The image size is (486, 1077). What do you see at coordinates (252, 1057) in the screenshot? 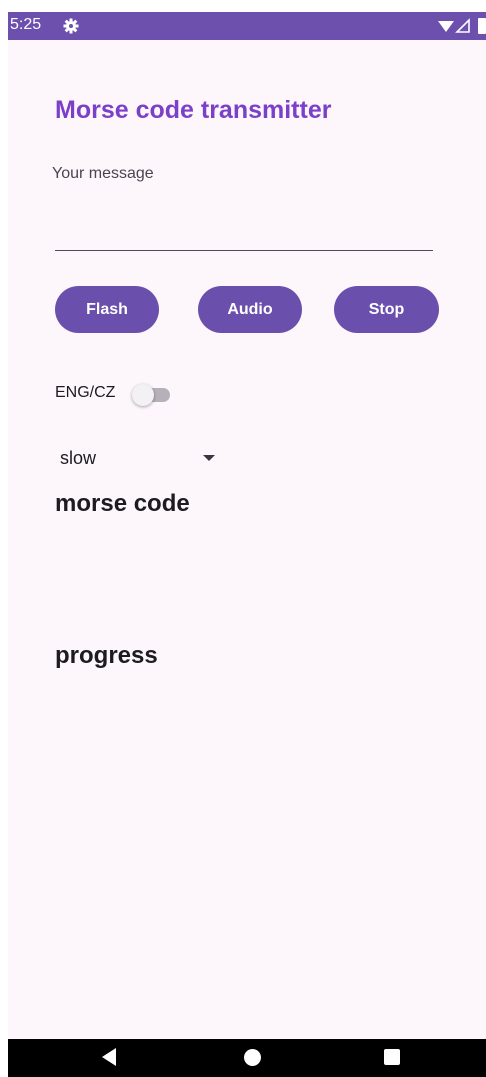
I see `home-icon` at bounding box center [252, 1057].